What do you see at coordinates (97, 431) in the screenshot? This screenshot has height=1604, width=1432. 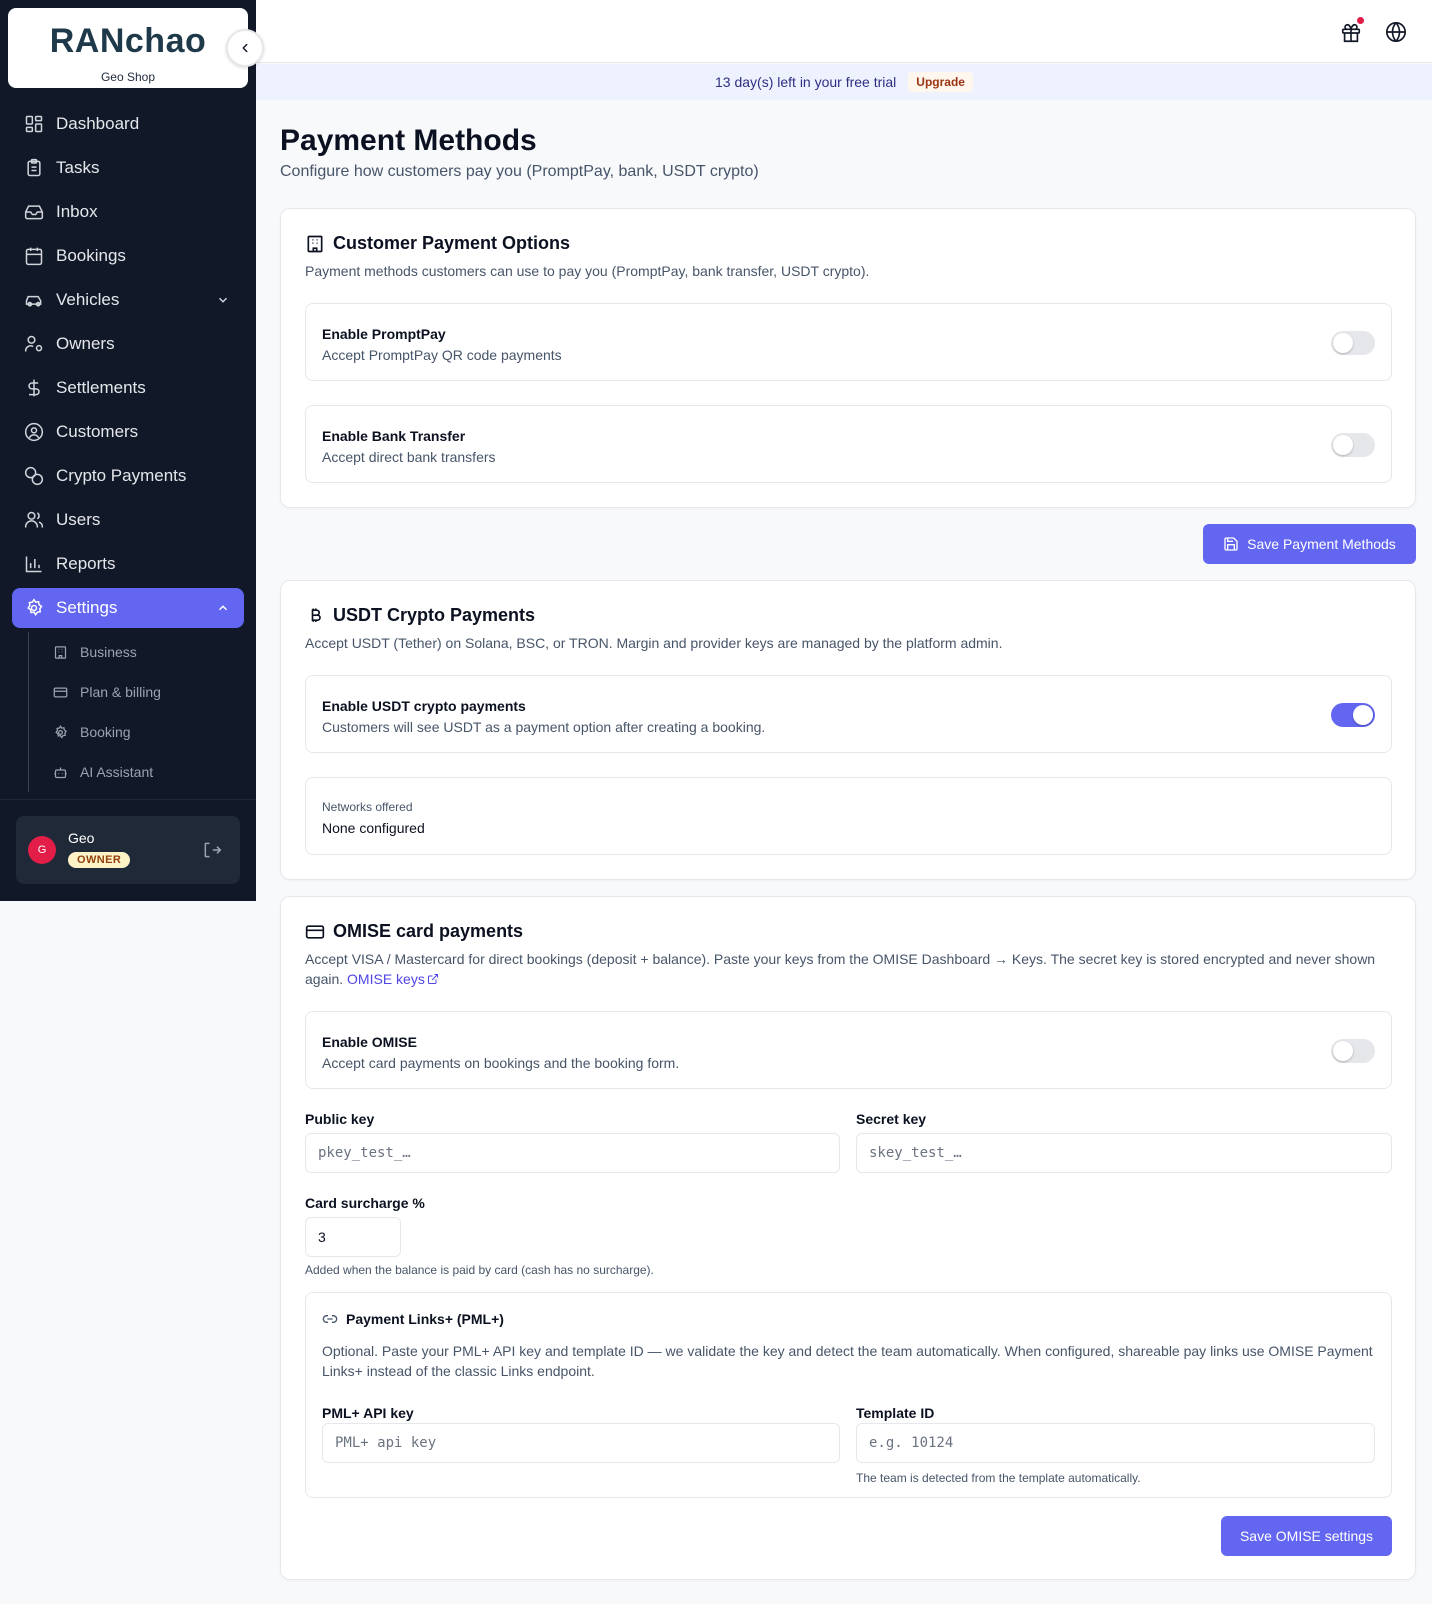 I see `nav-label: Customers` at bounding box center [97, 431].